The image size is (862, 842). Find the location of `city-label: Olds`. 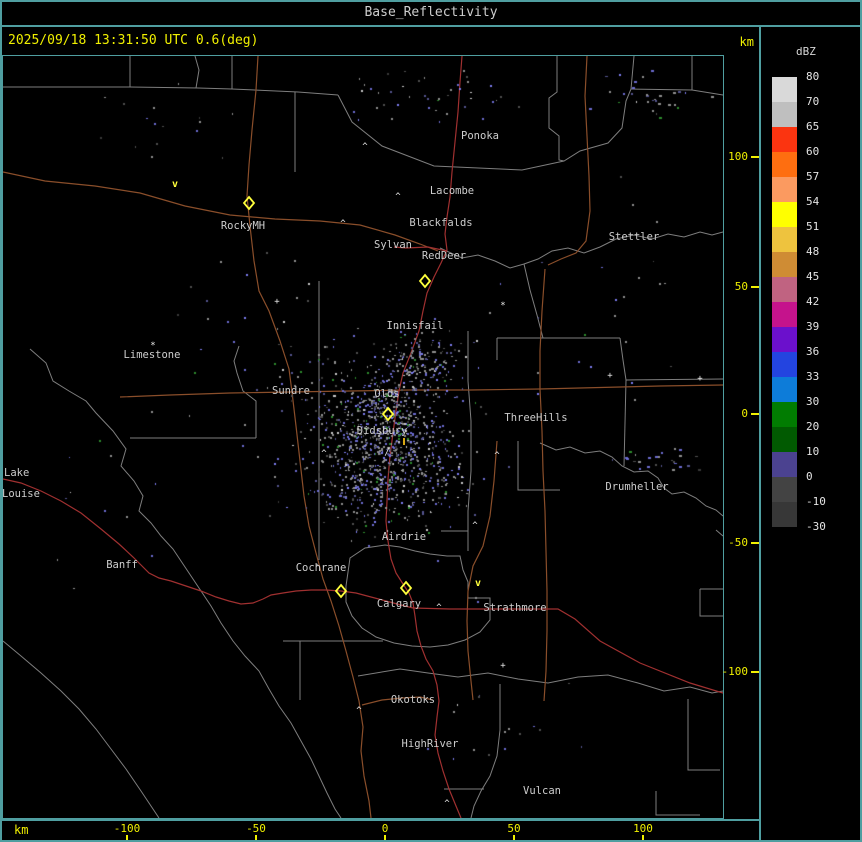

city-label: Olds is located at coordinates (386, 394).